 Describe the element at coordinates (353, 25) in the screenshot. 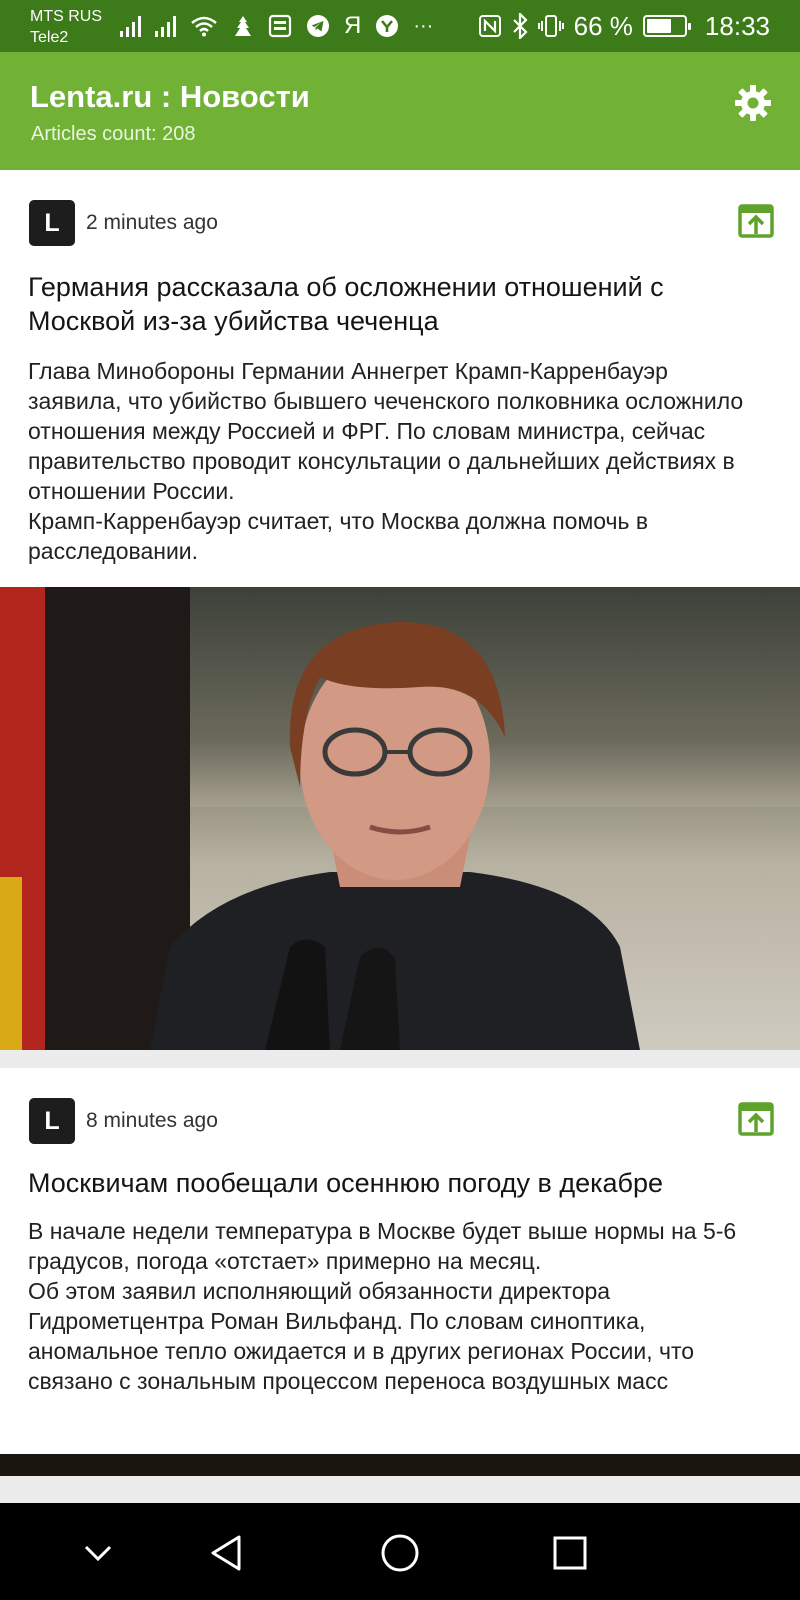

I see `yandex-icon: Я` at that location.